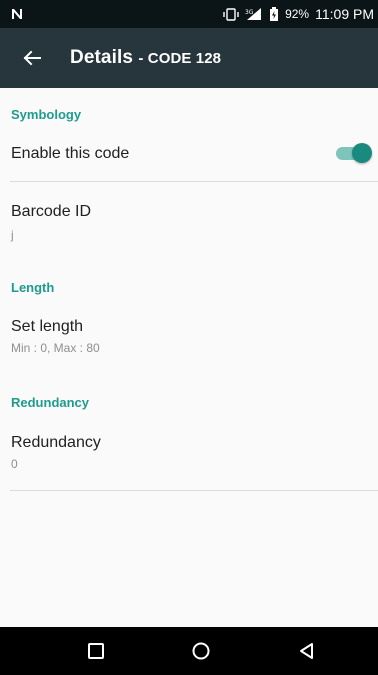 Image resolution: width=378 pixels, height=675 pixels. I want to click on nfc-icon, so click(17, 14).